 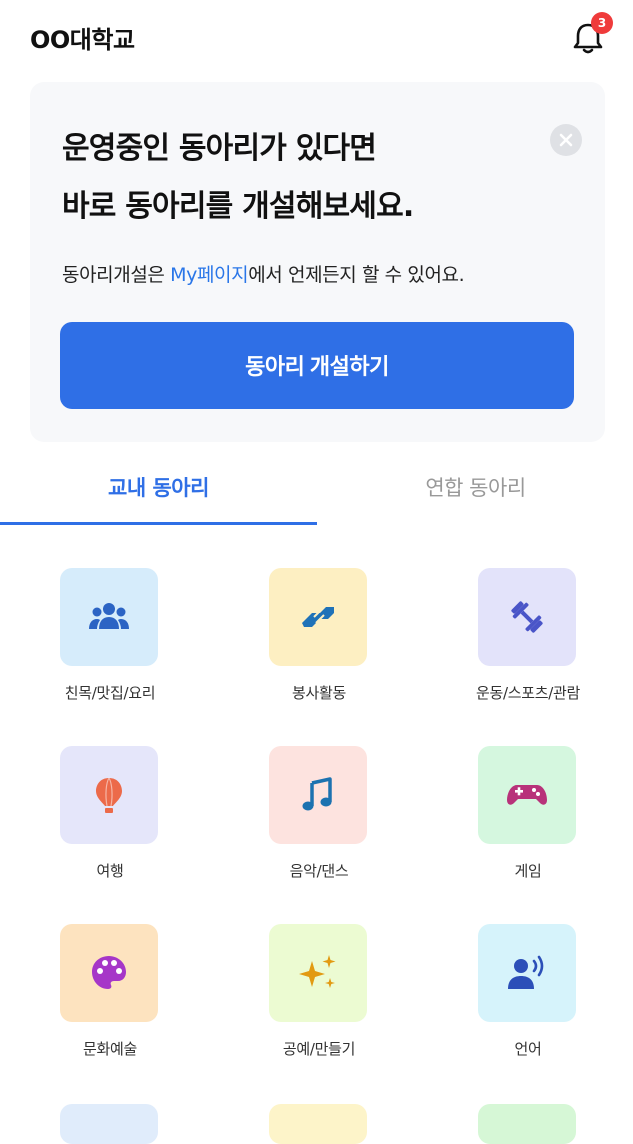 I want to click on tab-union-clubs: 연합 동아리, so click(x=475, y=492).